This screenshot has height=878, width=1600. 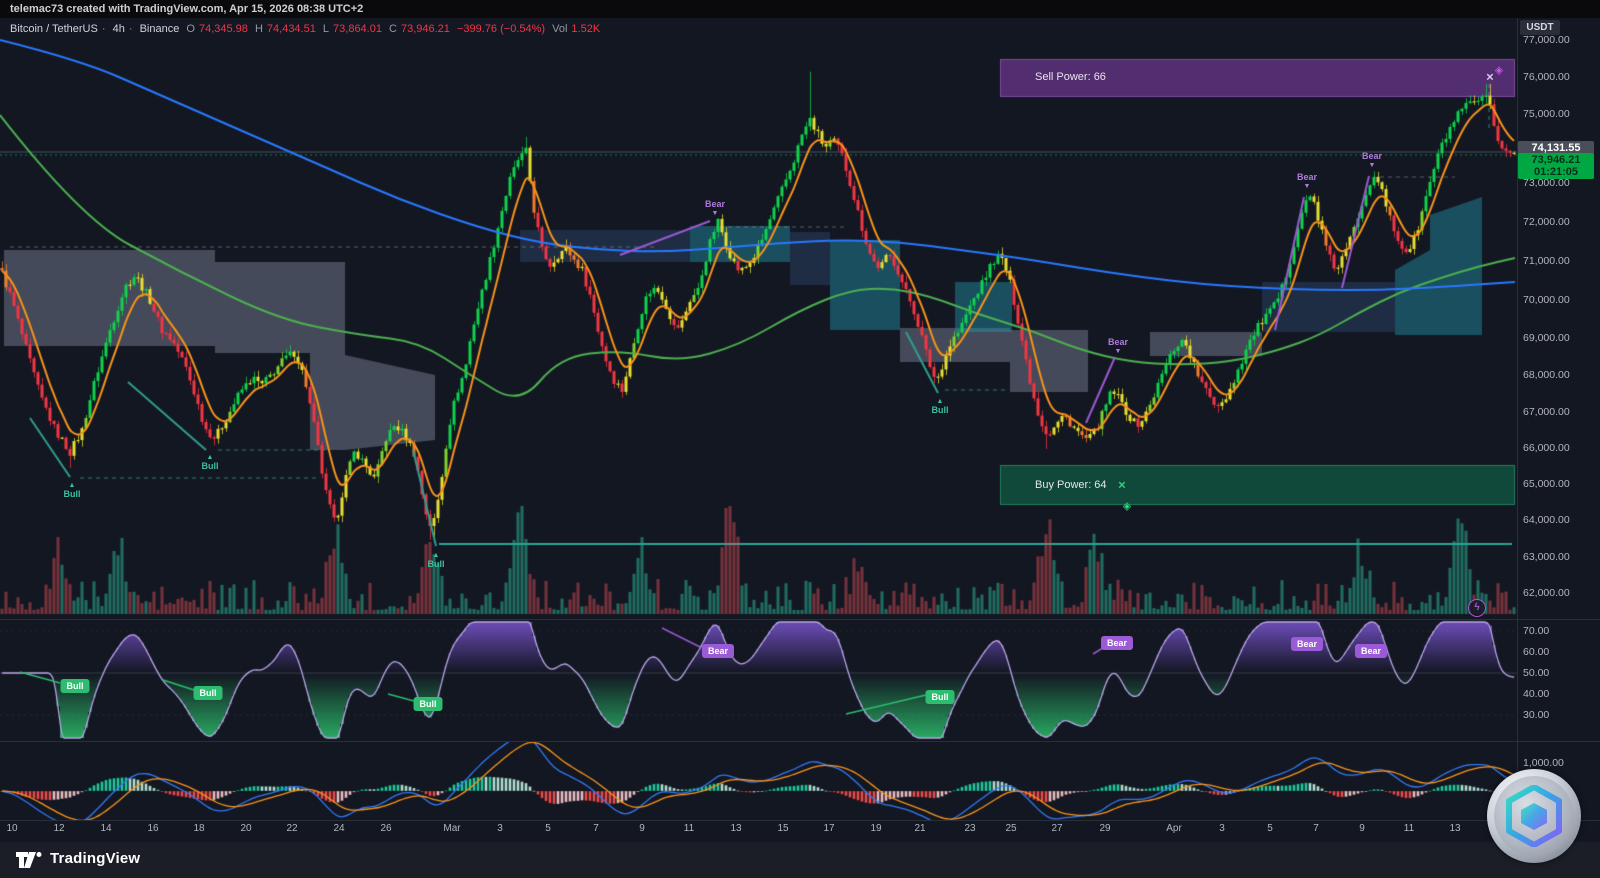 What do you see at coordinates (12, 828) in the screenshot?
I see `time-axis-tick: 10` at bounding box center [12, 828].